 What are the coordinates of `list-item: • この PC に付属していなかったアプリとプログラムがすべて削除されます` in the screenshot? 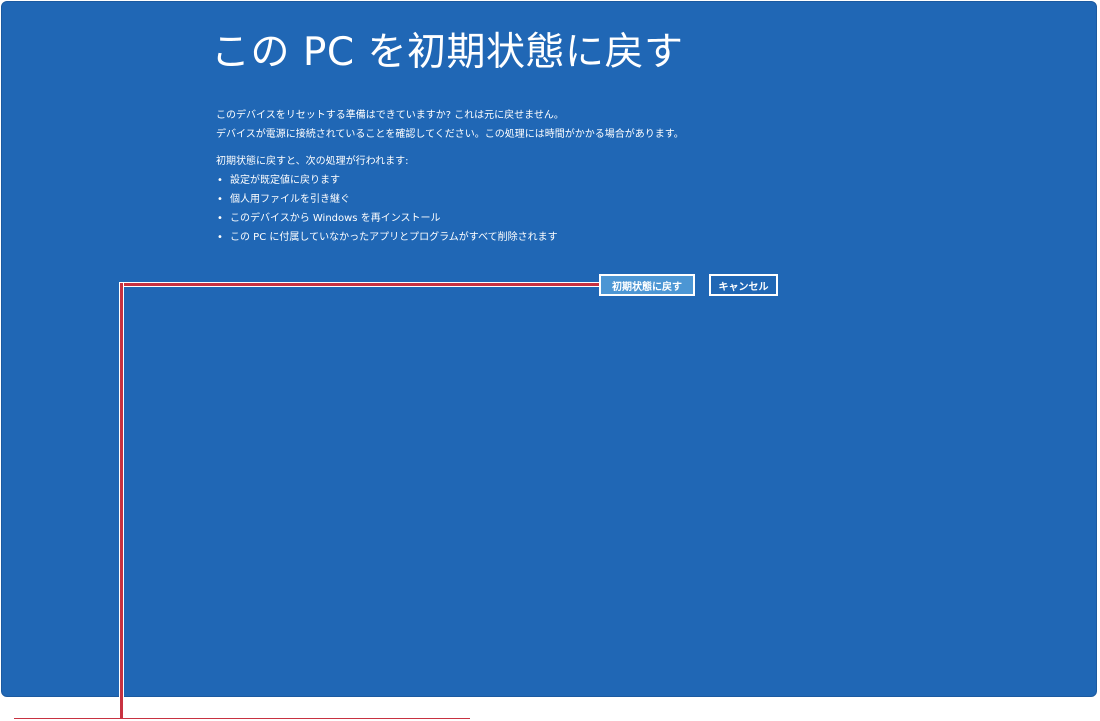 It's located at (450, 237).